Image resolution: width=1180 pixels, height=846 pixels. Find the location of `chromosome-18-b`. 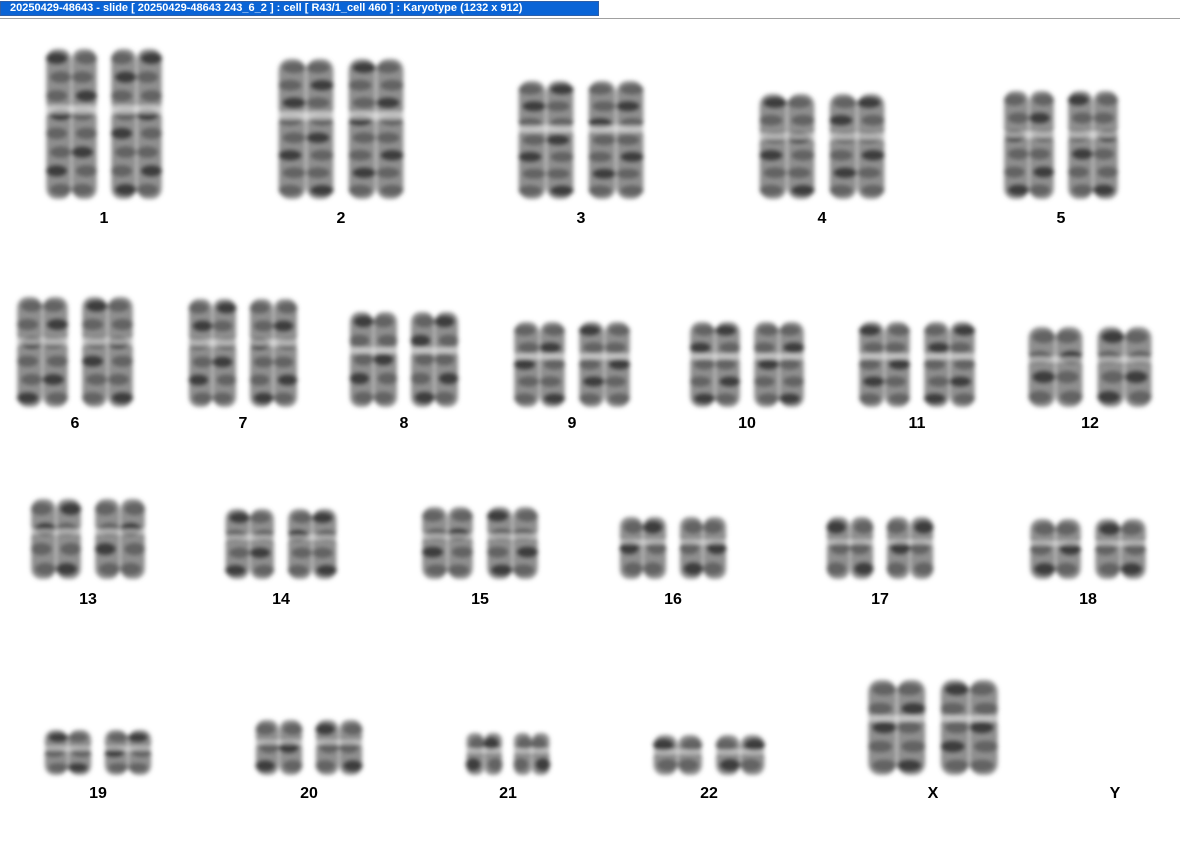

chromosome-18-b is located at coordinates (1120, 549).